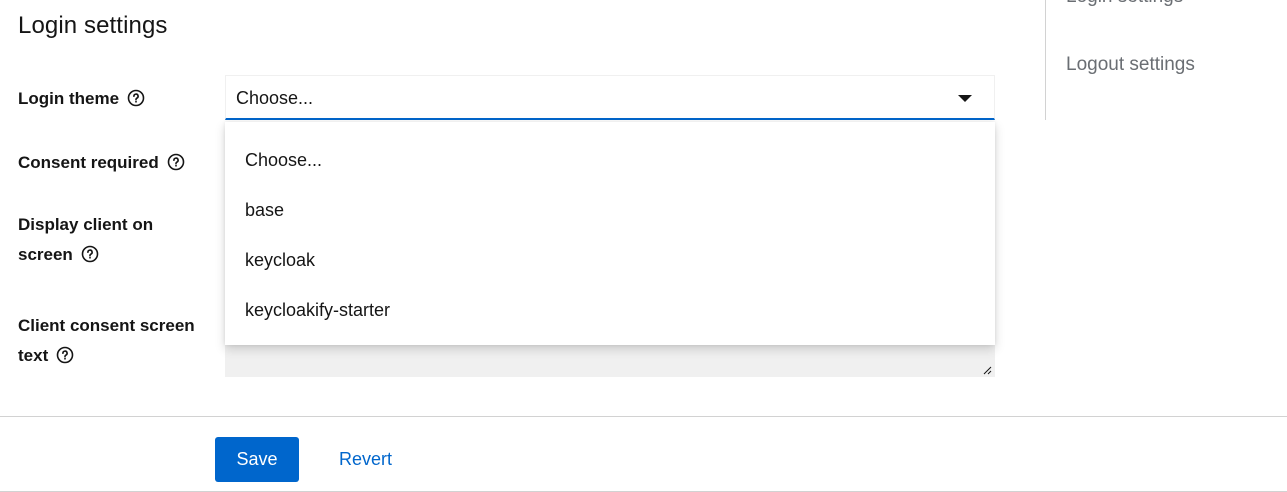  I want to click on save-button: Save, so click(257, 459).